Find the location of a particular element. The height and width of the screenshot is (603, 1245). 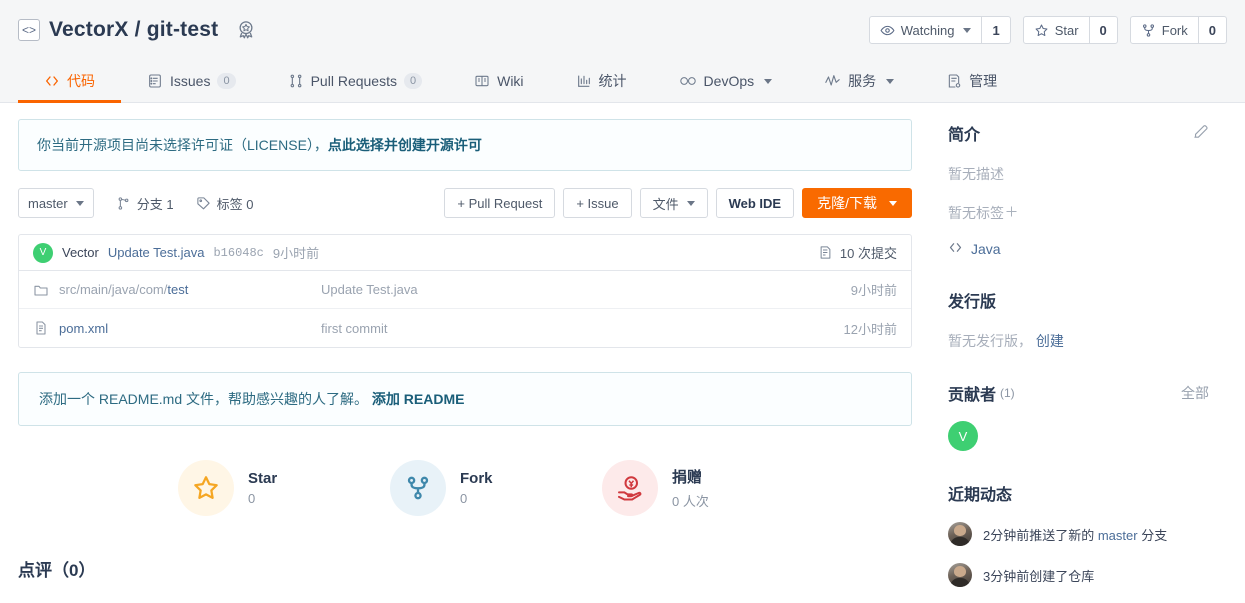

list-item: 3分钟前创建了仓库 is located at coordinates (1078, 575).